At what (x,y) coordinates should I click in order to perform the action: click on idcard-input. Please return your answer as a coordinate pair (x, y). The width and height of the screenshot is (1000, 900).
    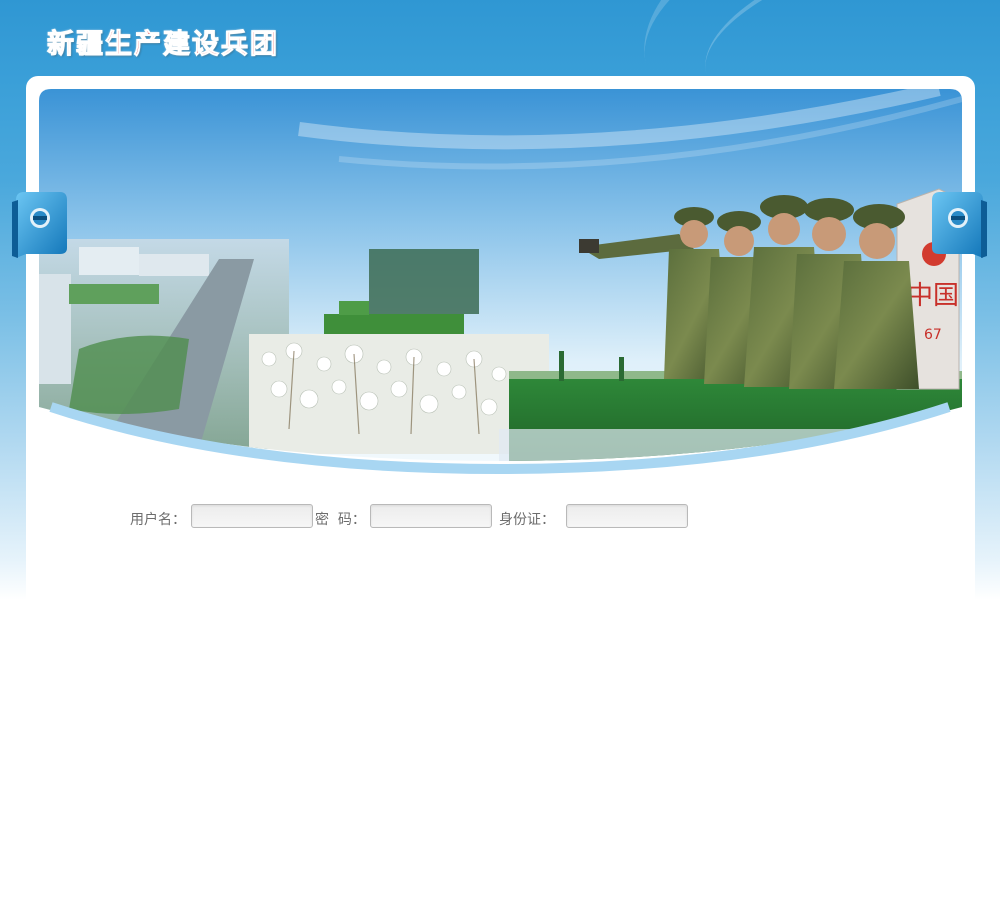
    Looking at the image, I should click on (627, 516).